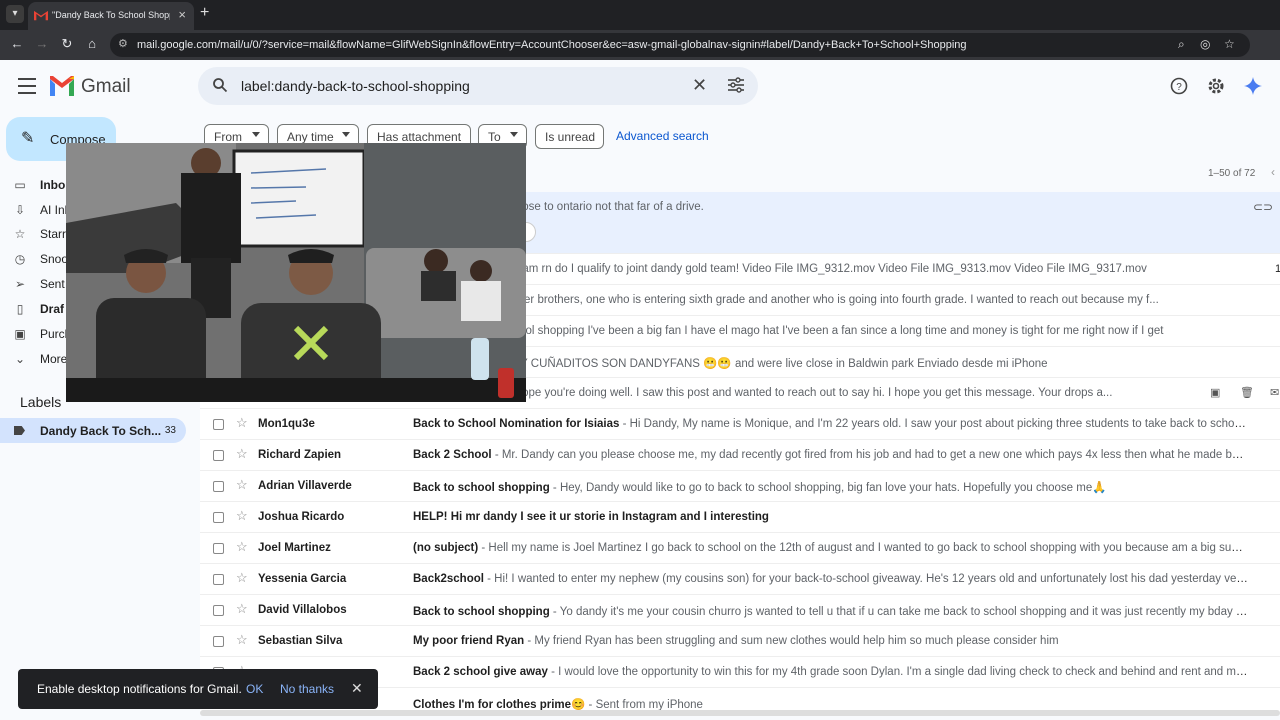  I want to click on filter-is-unread: Is unread, so click(569, 136).